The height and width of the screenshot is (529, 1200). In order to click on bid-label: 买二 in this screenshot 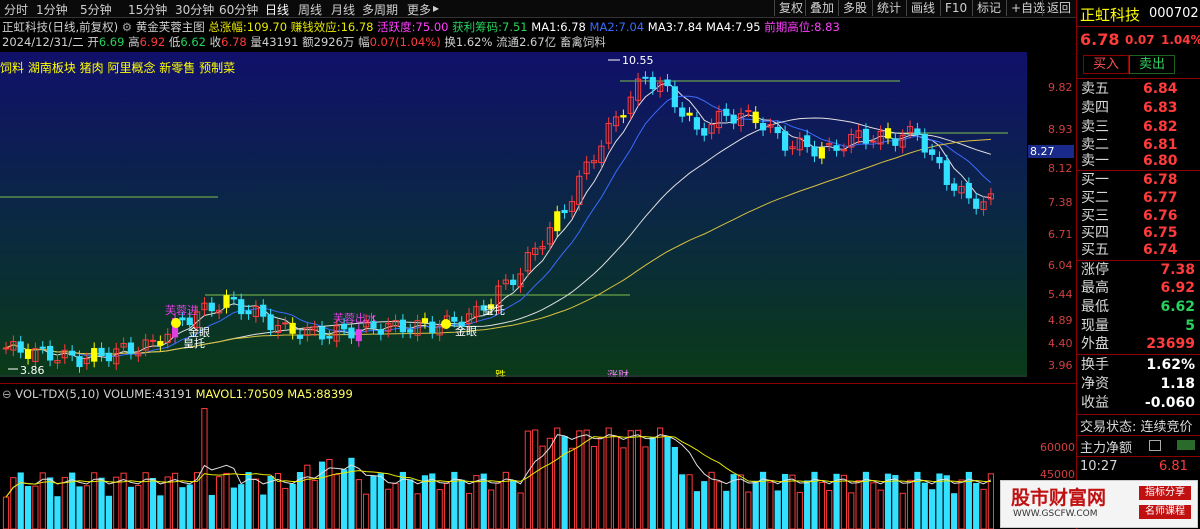, I will do `click(1095, 198)`.